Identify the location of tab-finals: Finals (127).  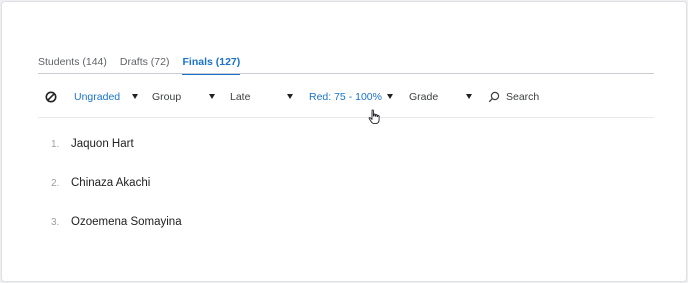
(211, 65).